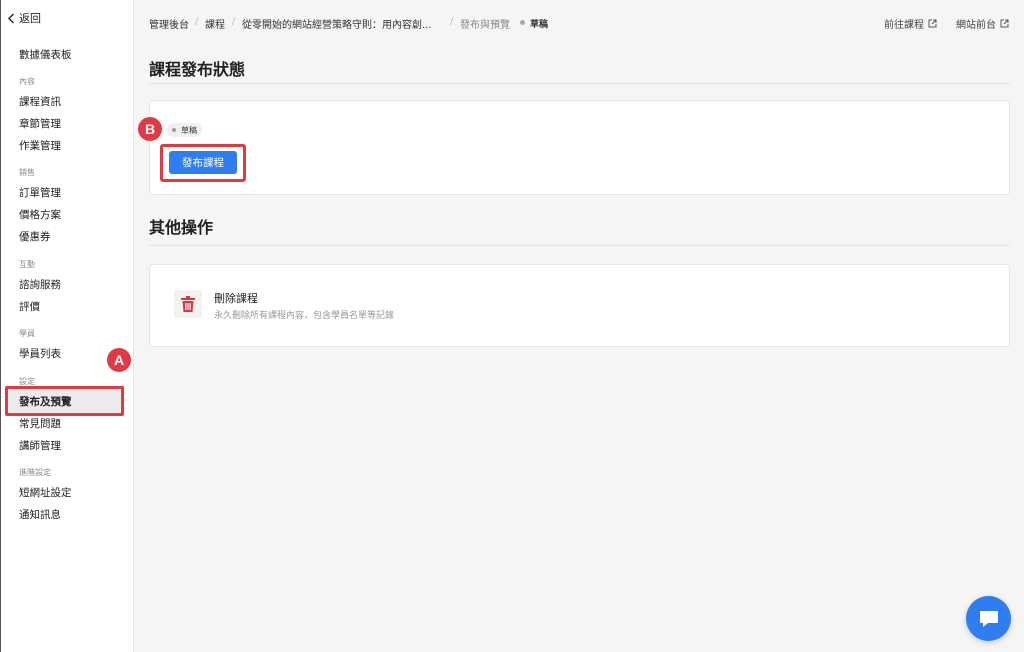 This screenshot has width=1024, height=652. What do you see at coordinates (181, 227) in the screenshot?
I see `other-section-title: 其他操作` at bounding box center [181, 227].